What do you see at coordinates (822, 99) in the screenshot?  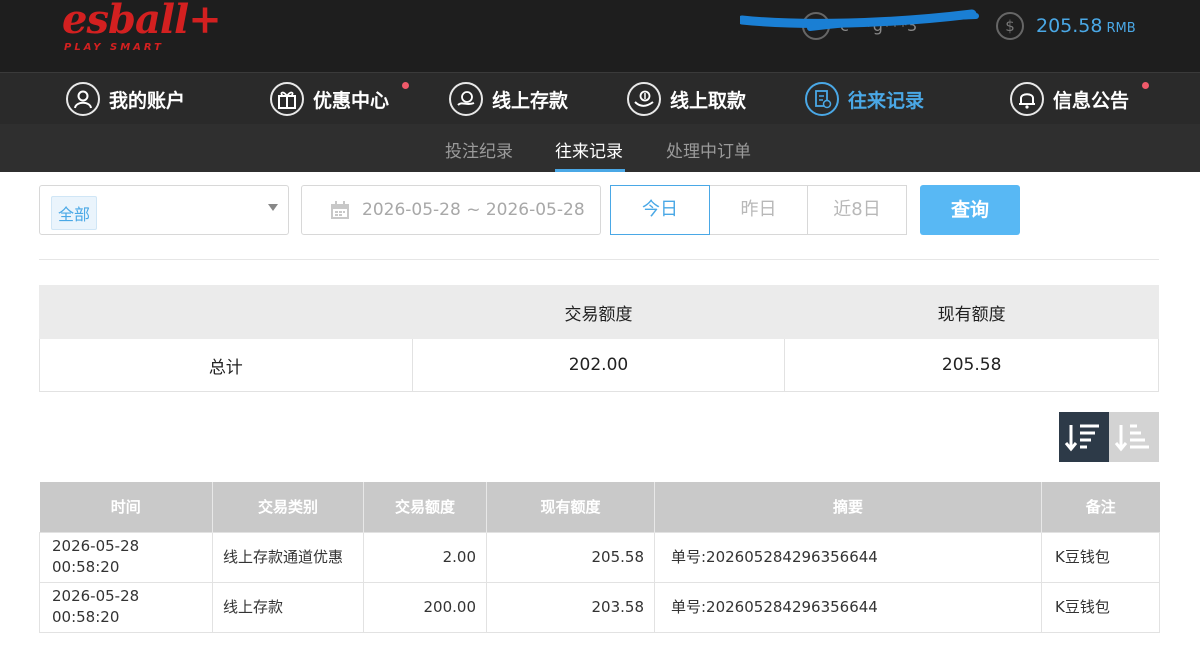 I see `records-icon` at bounding box center [822, 99].